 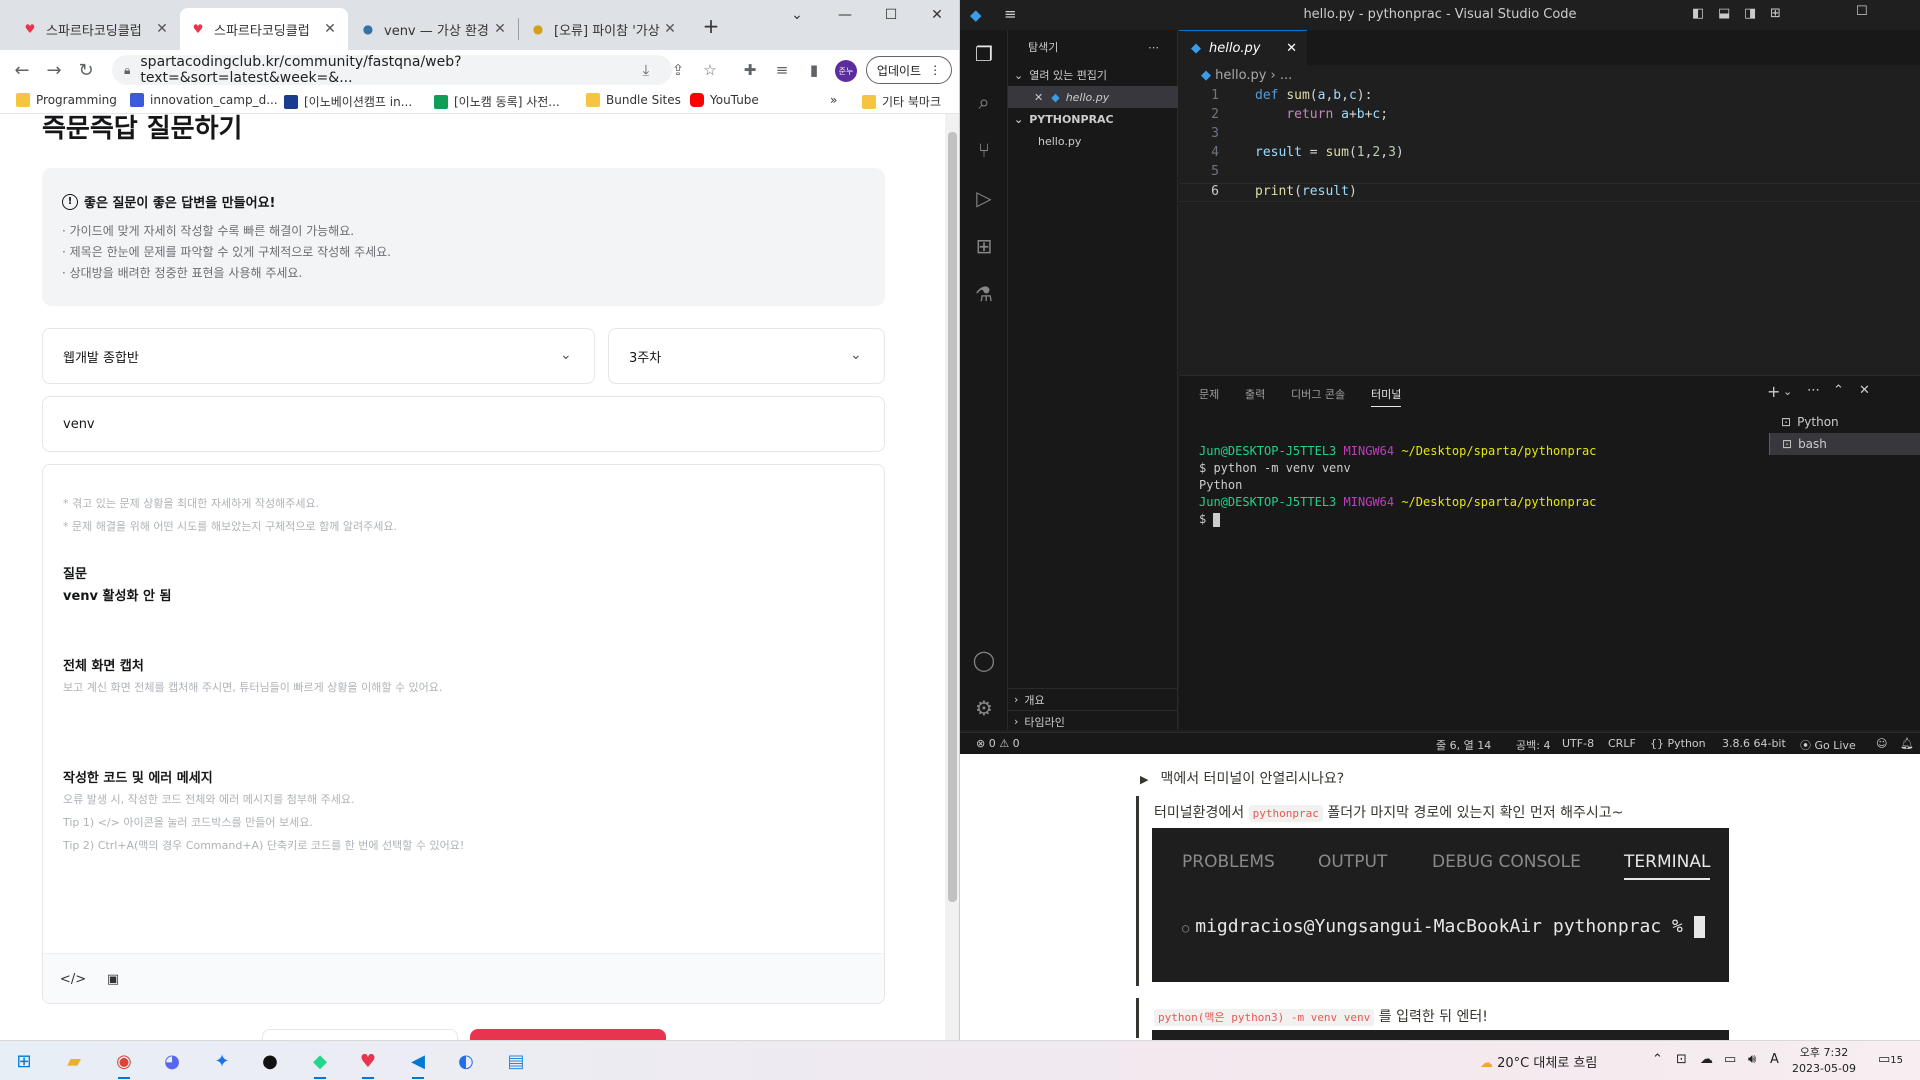 I want to click on toggle-panel-icon: ⬓, so click(x=1724, y=13).